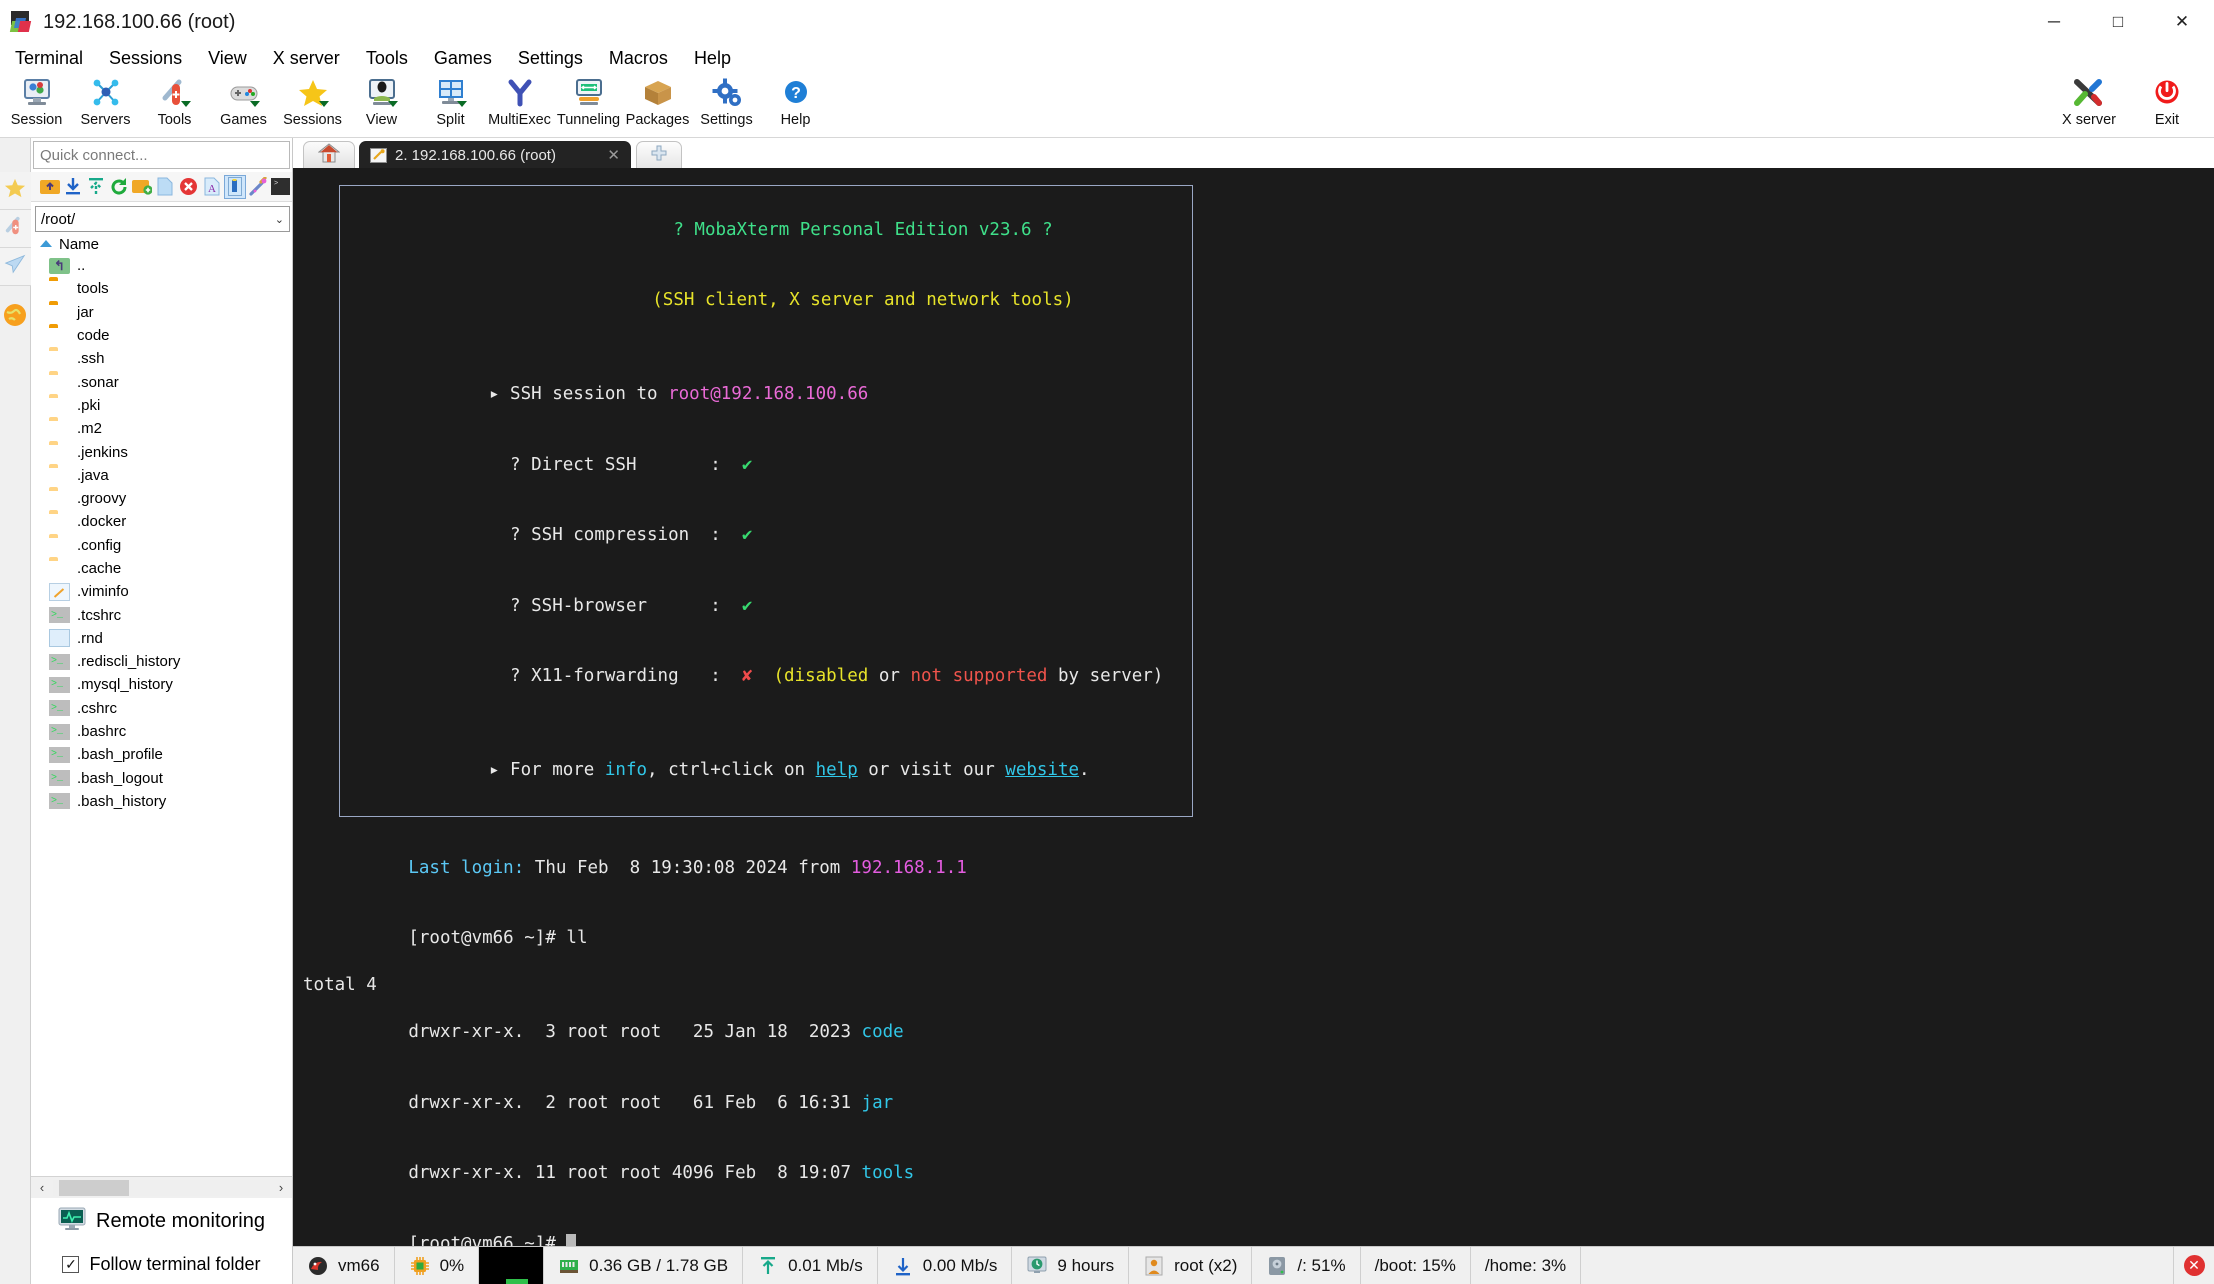 The width and height of the screenshot is (2214, 1284). I want to click on toolbar-tools-button: Tools, so click(174, 101).